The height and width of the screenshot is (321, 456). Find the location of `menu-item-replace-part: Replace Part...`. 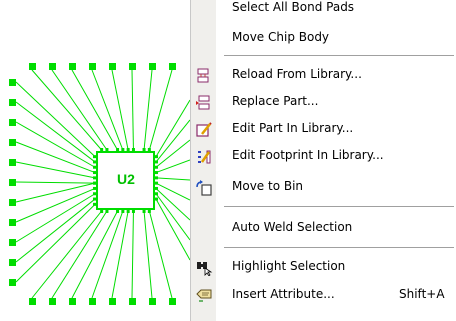

menu-item-replace-part: Replace Part... is located at coordinates (323, 103).